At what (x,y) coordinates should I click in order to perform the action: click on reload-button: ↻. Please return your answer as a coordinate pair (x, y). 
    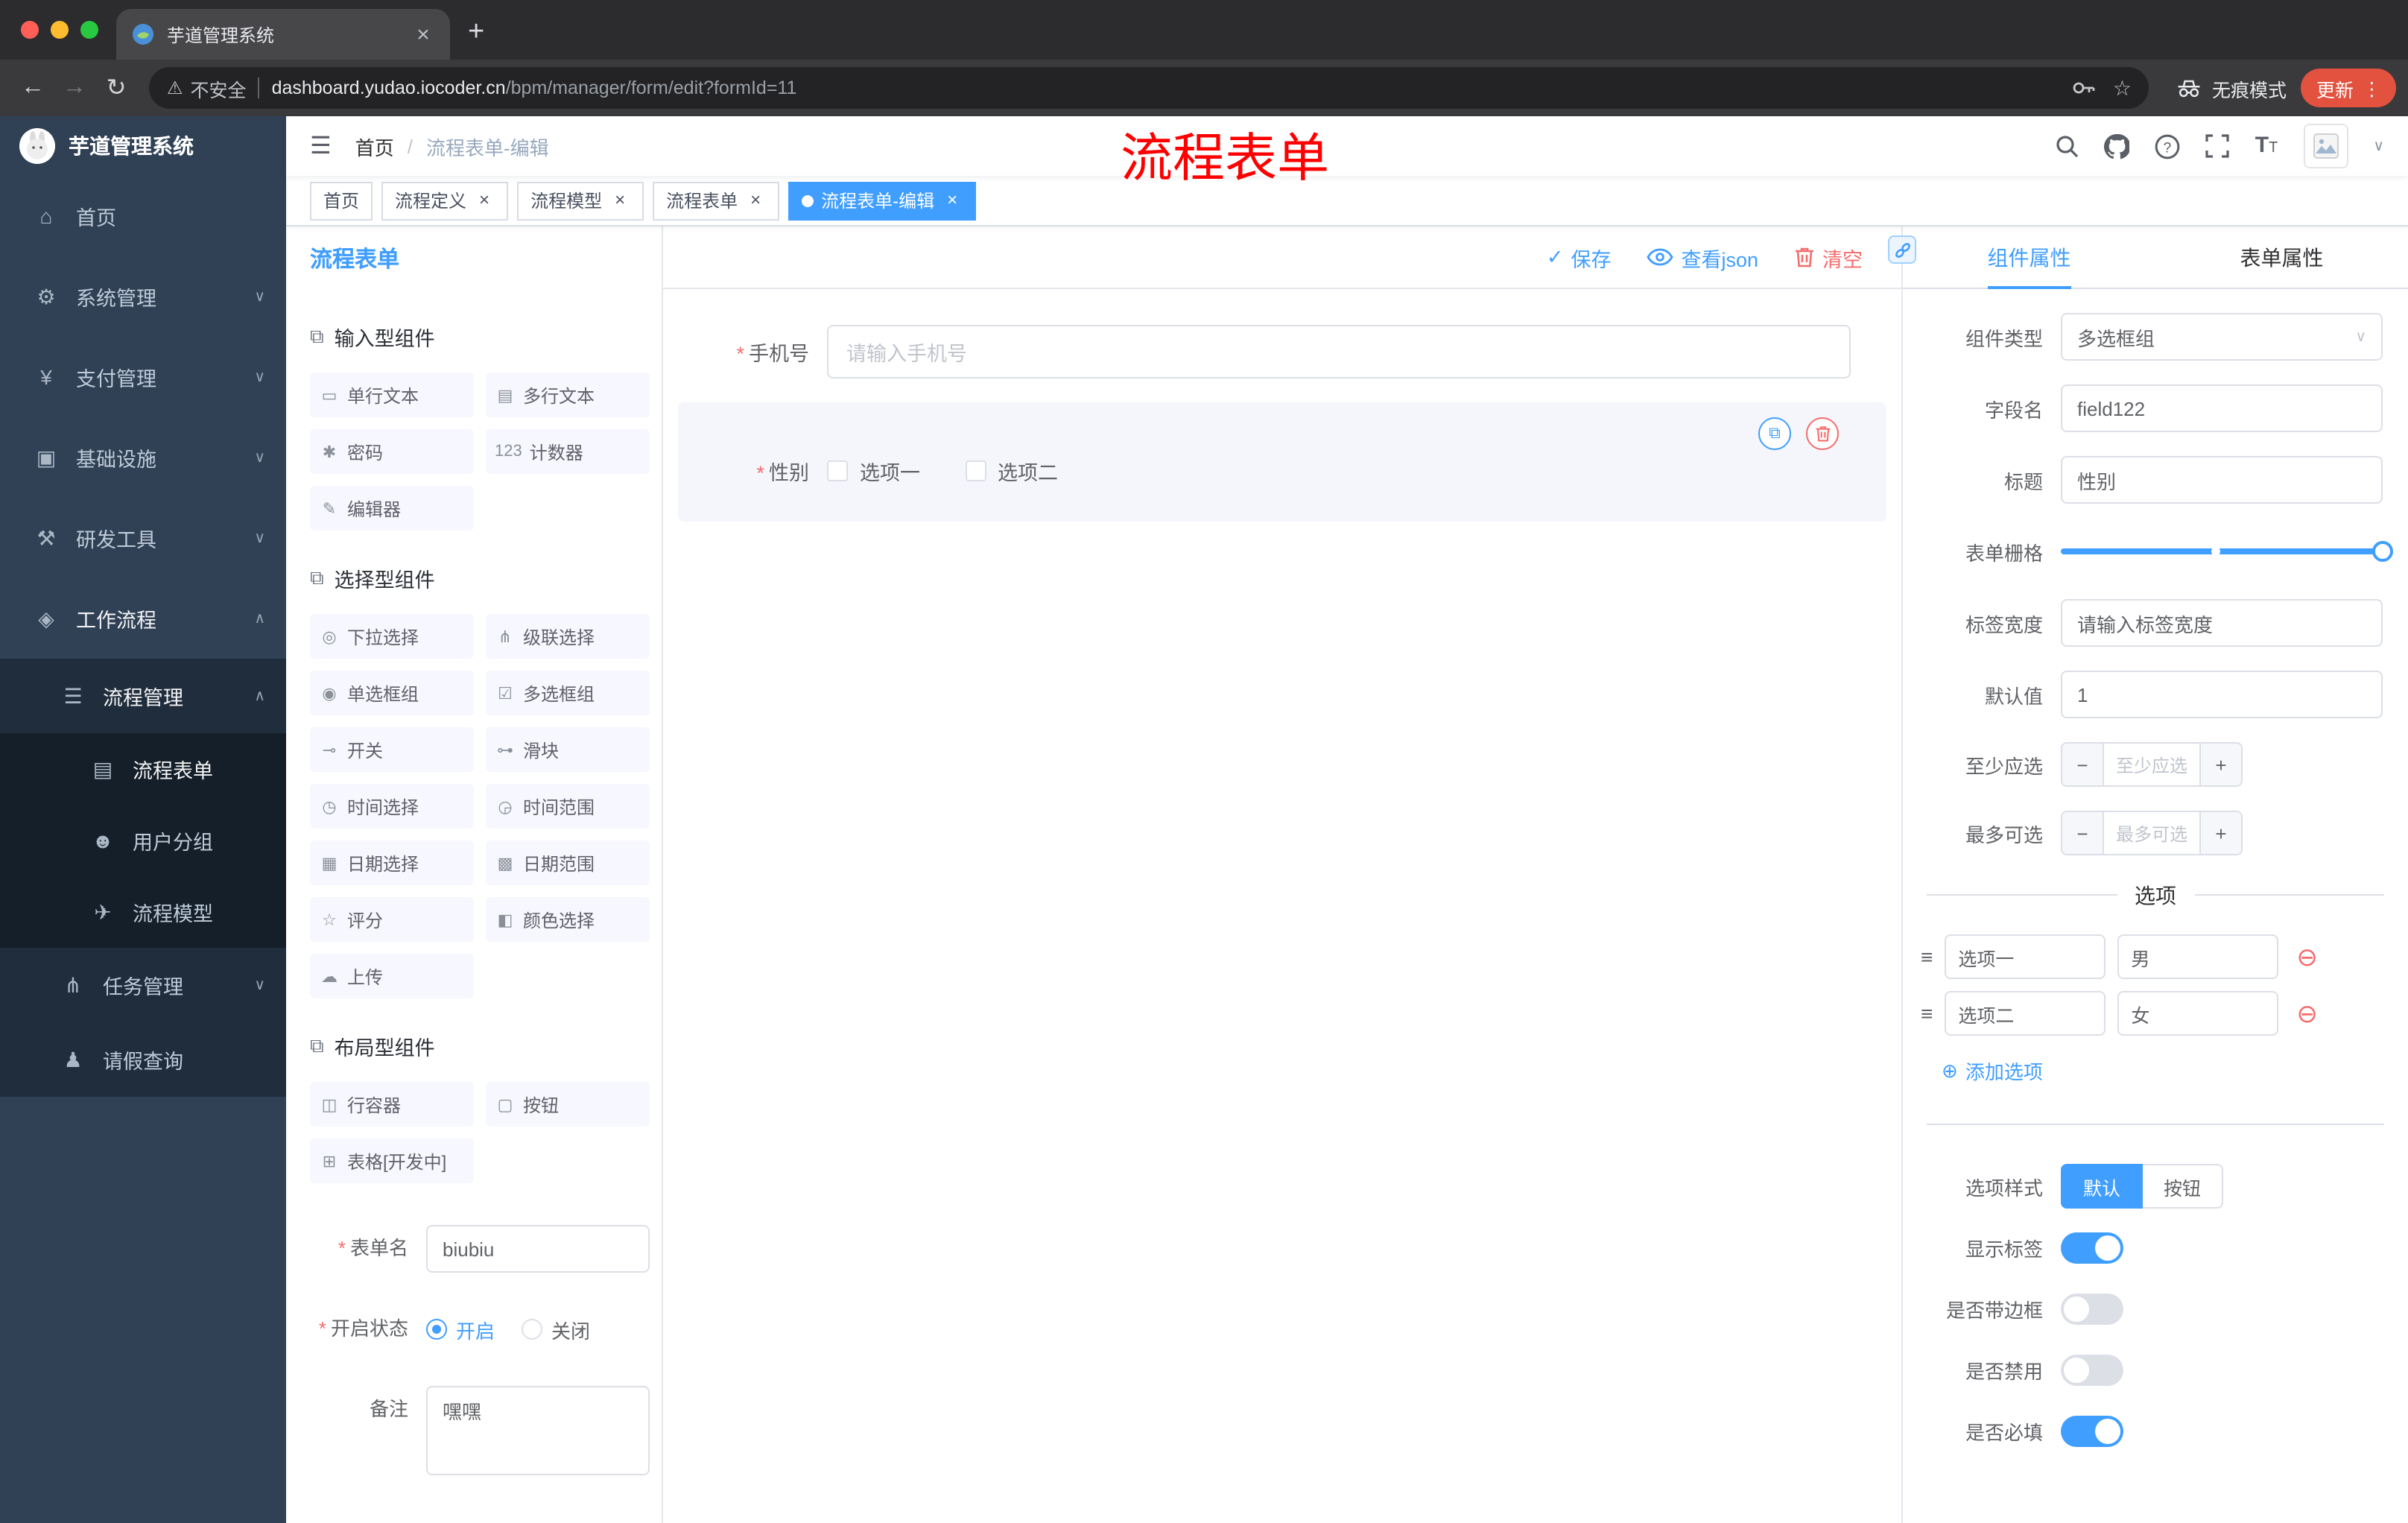
    Looking at the image, I should click on (116, 88).